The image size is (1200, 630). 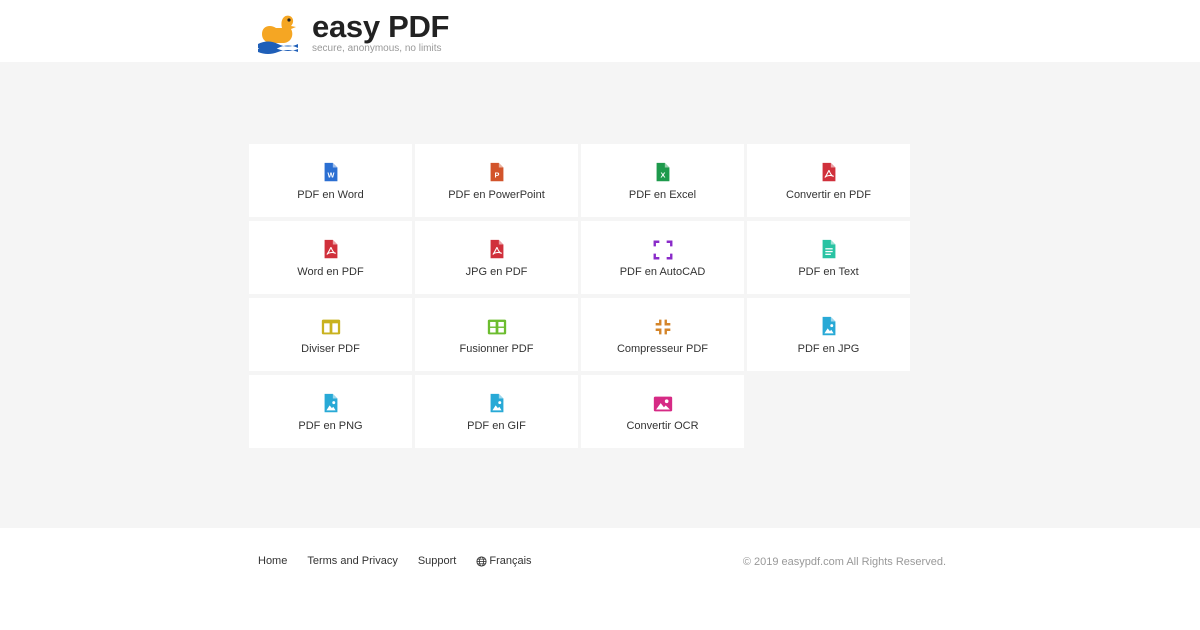 I want to click on tool-label: Convertir en PDF, so click(x=828, y=195).